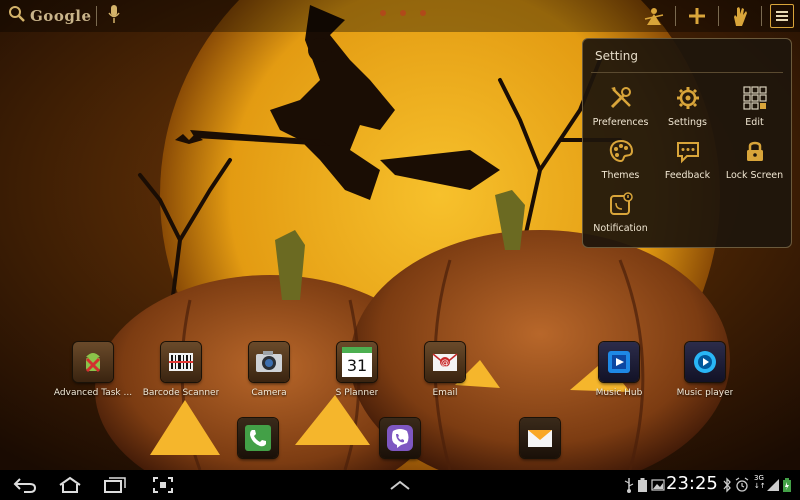 Image resolution: width=800 pixels, height=500 pixels. What do you see at coordinates (782, 16) in the screenshot?
I see `menu-icon` at bounding box center [782, 16].